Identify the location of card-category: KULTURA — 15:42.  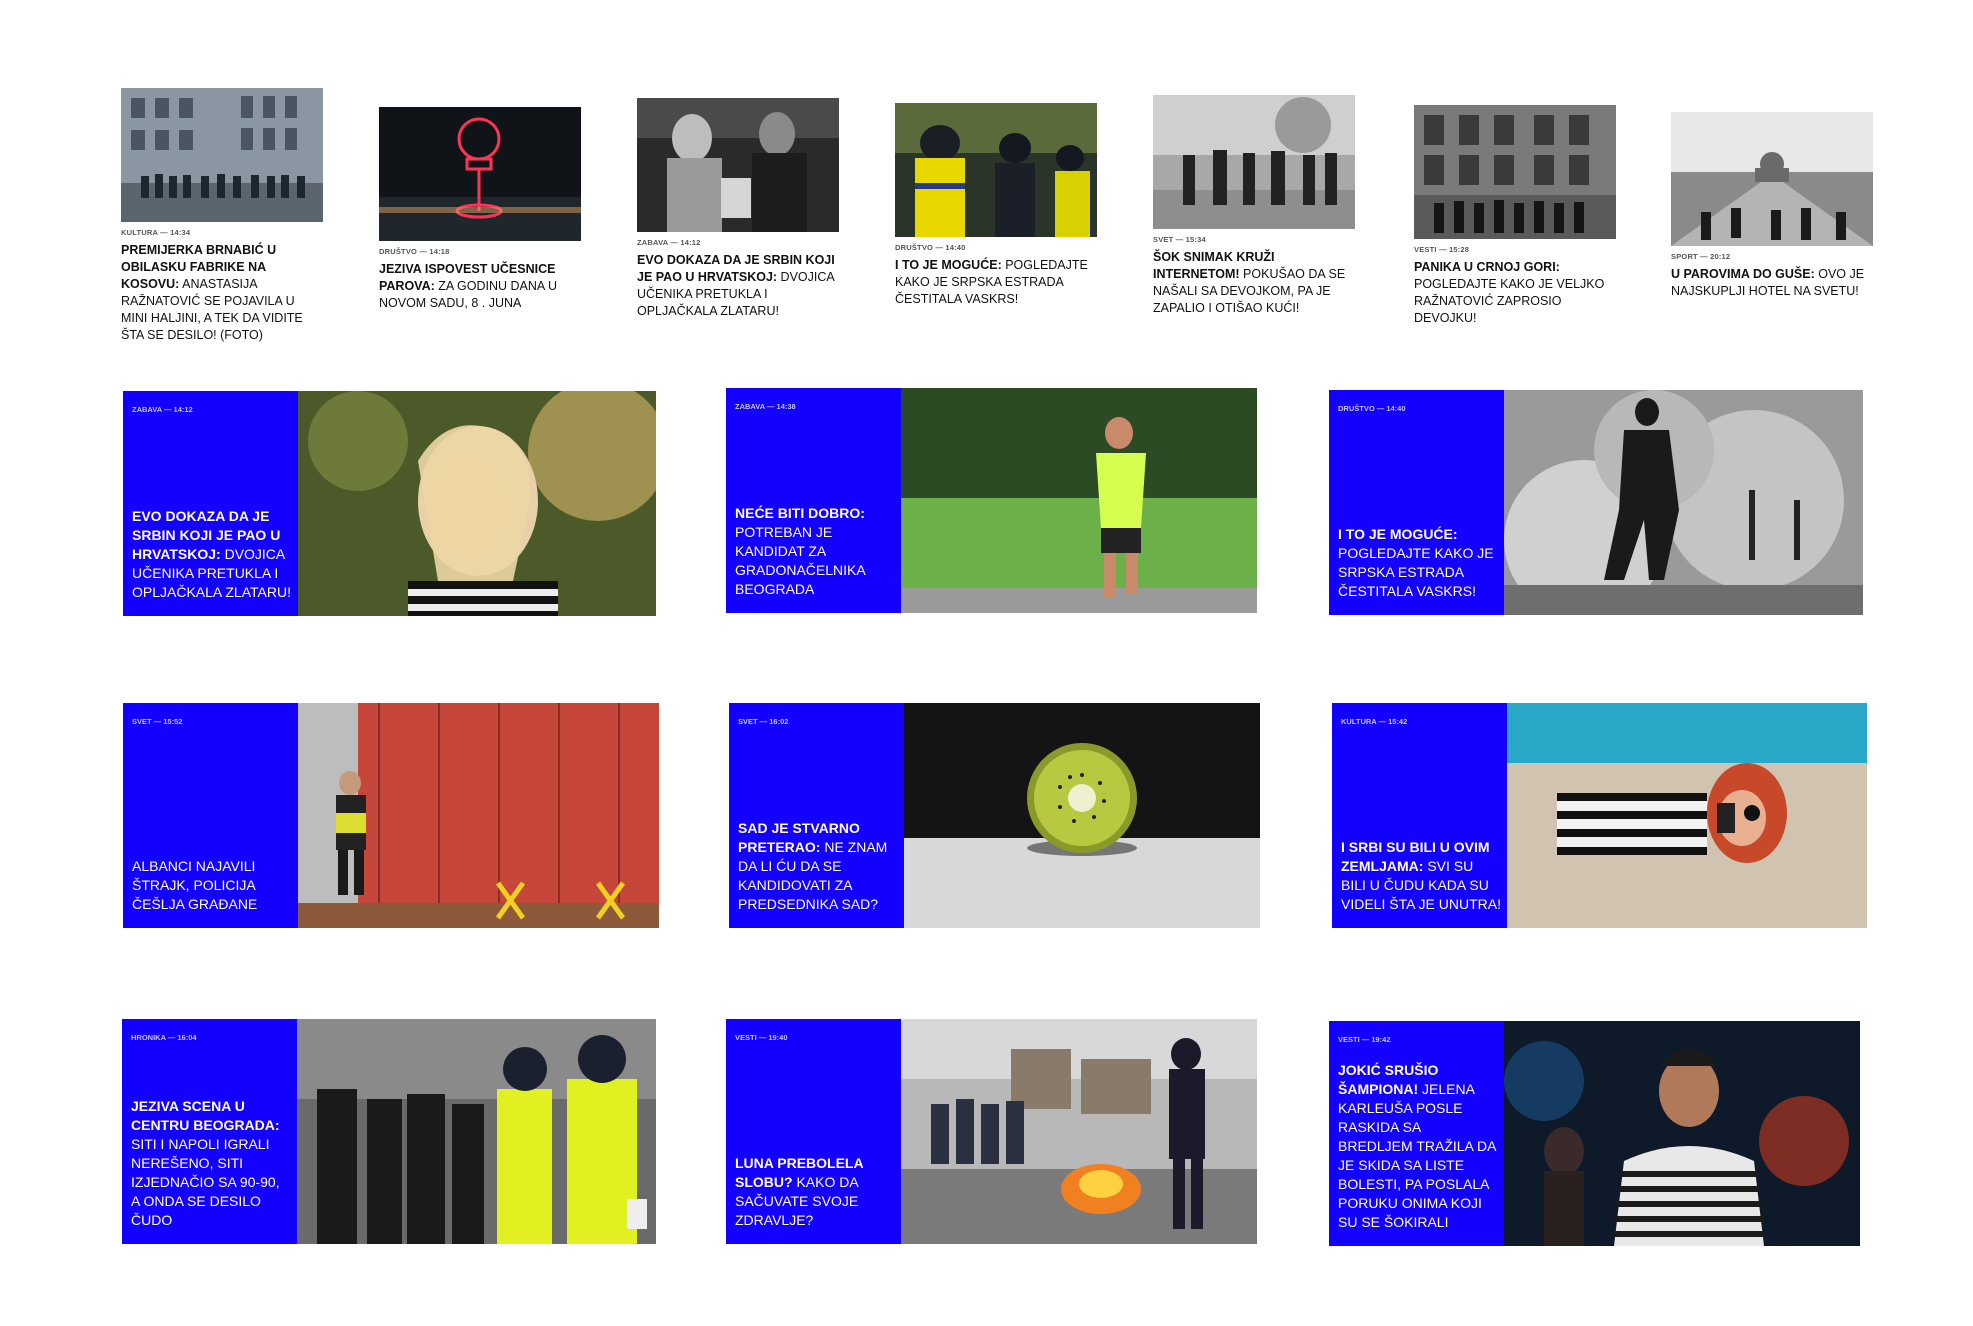
(1374, 721).